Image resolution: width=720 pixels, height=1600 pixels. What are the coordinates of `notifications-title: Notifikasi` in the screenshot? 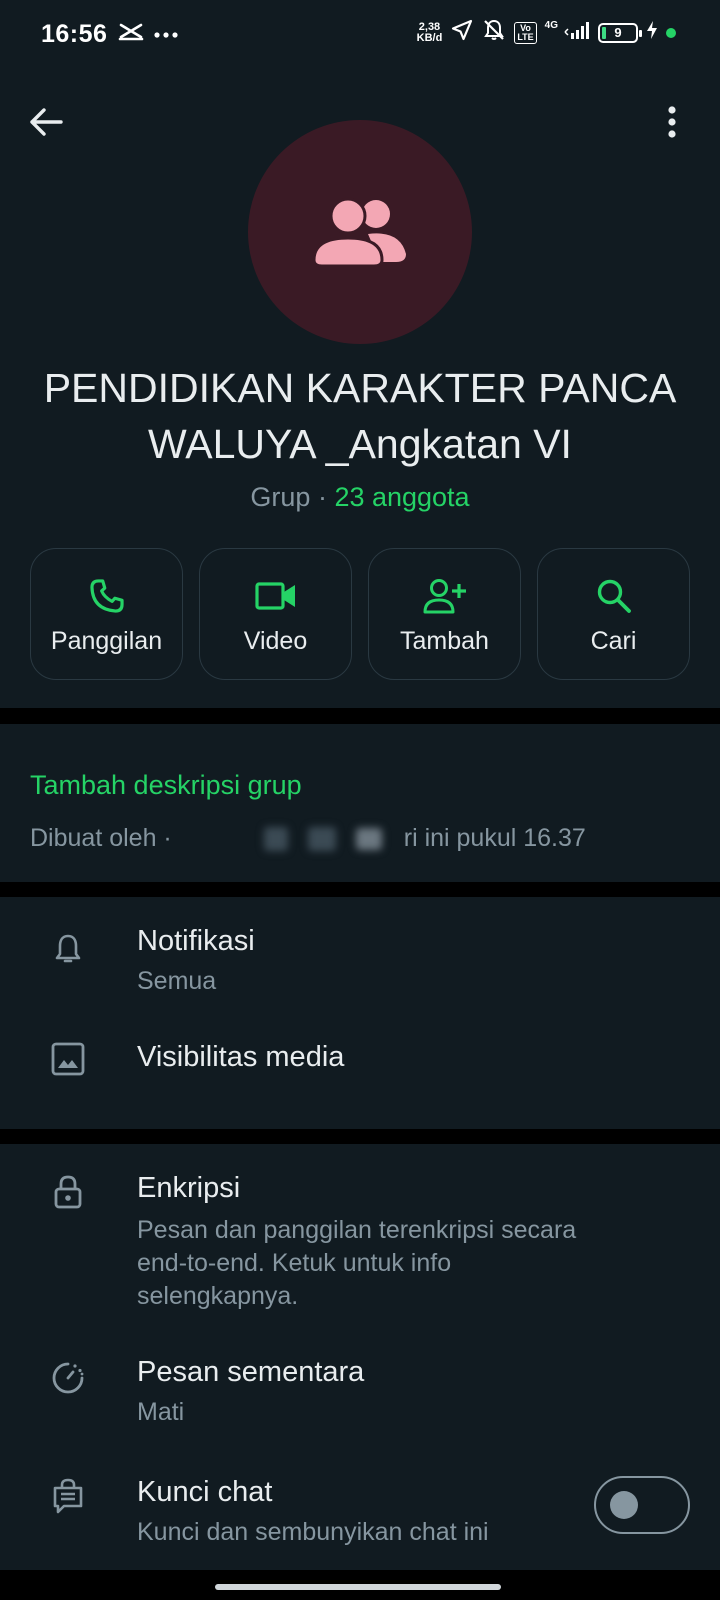 It's located at (196, 941).